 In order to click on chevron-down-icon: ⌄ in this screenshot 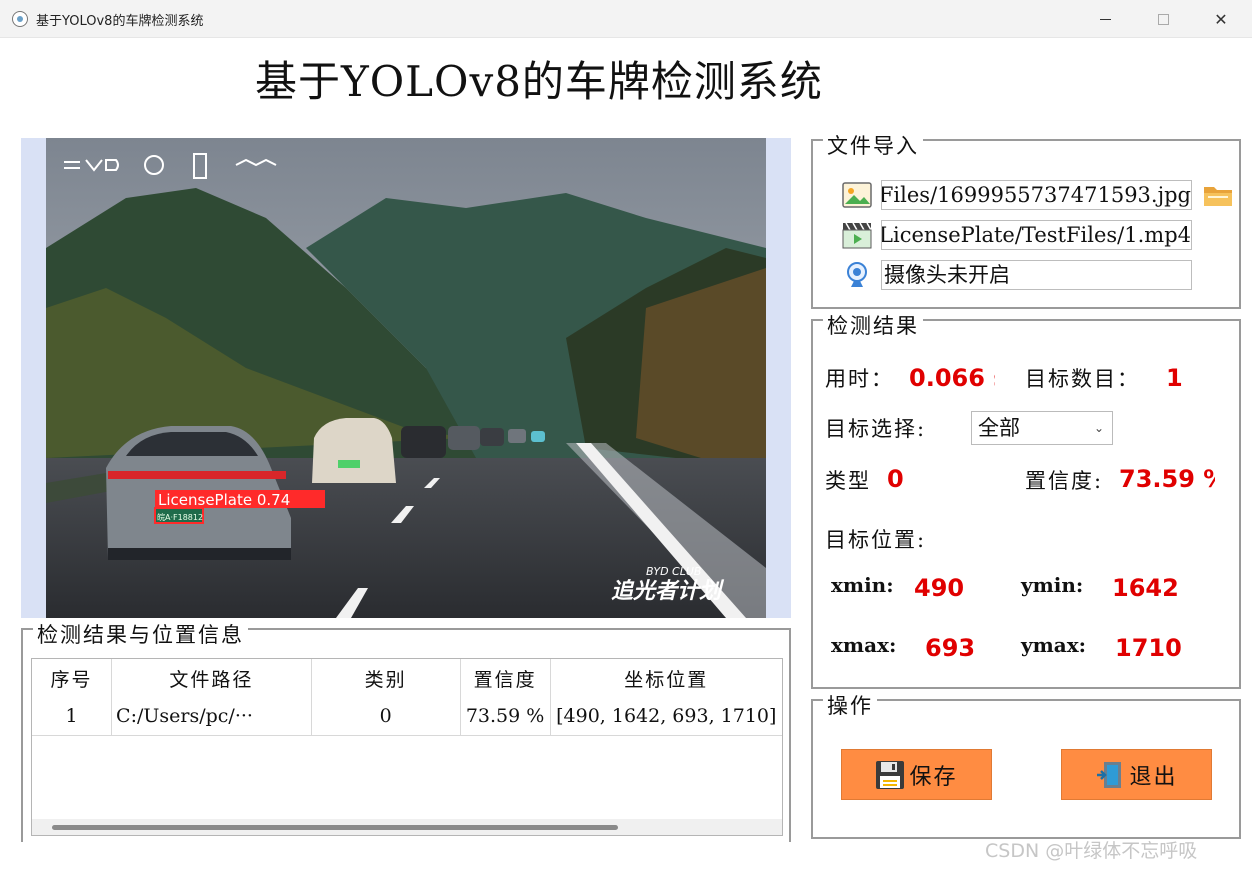, I will do `click(1098, 428)`.